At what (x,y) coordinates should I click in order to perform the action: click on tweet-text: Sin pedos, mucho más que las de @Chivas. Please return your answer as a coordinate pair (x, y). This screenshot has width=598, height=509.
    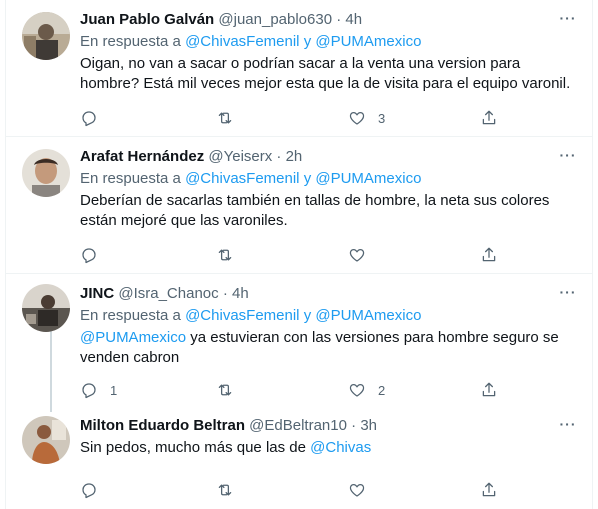
    Looking at the image, I should click on (328, 448).